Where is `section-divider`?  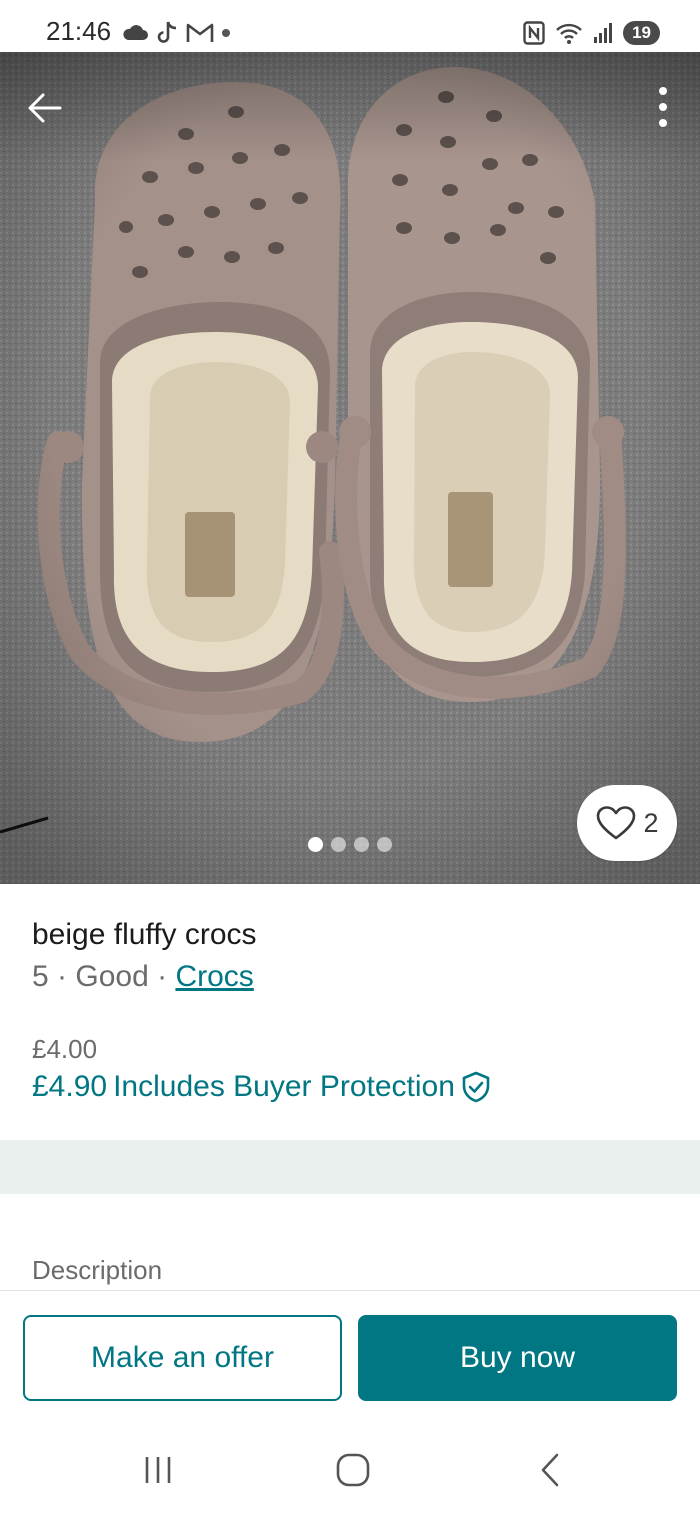 section-divider is located at coordinates (350, 1167).